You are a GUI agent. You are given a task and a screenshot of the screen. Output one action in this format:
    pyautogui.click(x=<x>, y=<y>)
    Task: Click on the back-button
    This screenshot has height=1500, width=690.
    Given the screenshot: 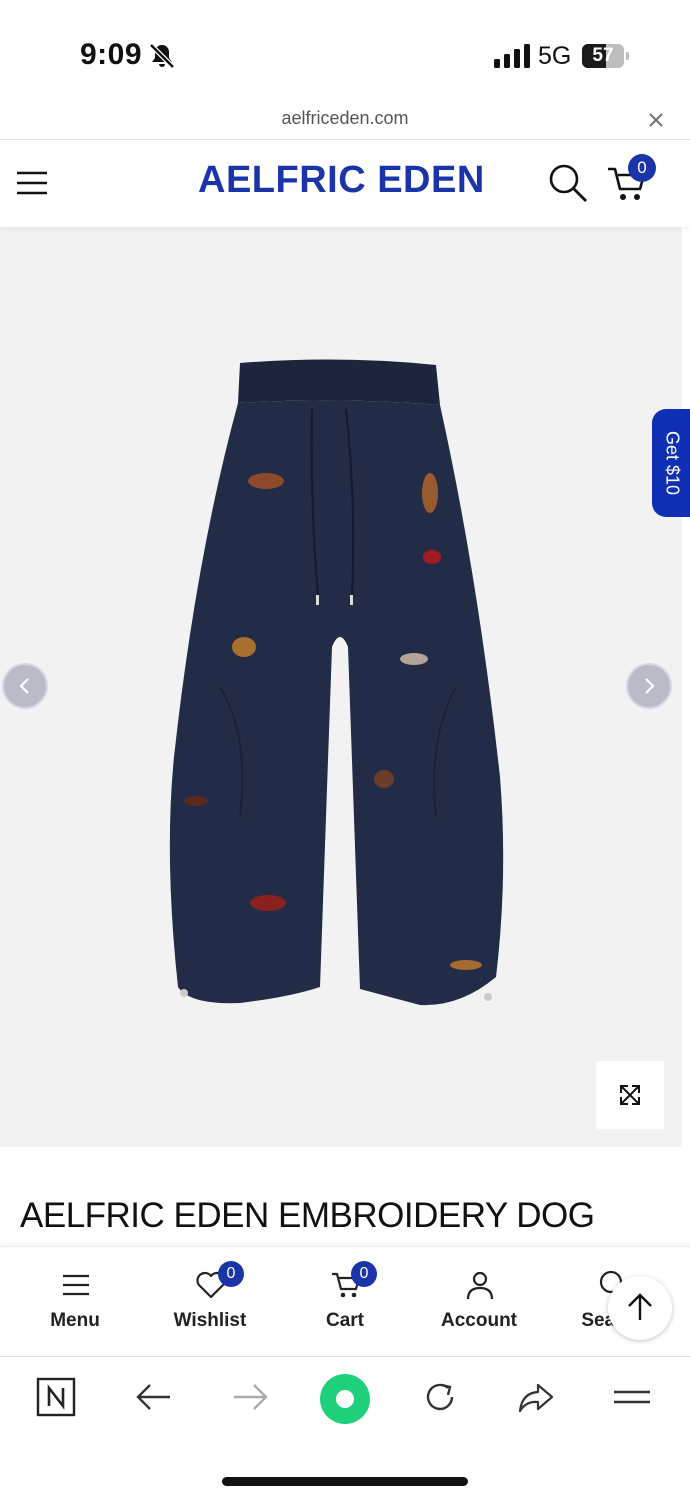 What is the action you would take?
    pyautogui.click(x=154, y=1397)
    